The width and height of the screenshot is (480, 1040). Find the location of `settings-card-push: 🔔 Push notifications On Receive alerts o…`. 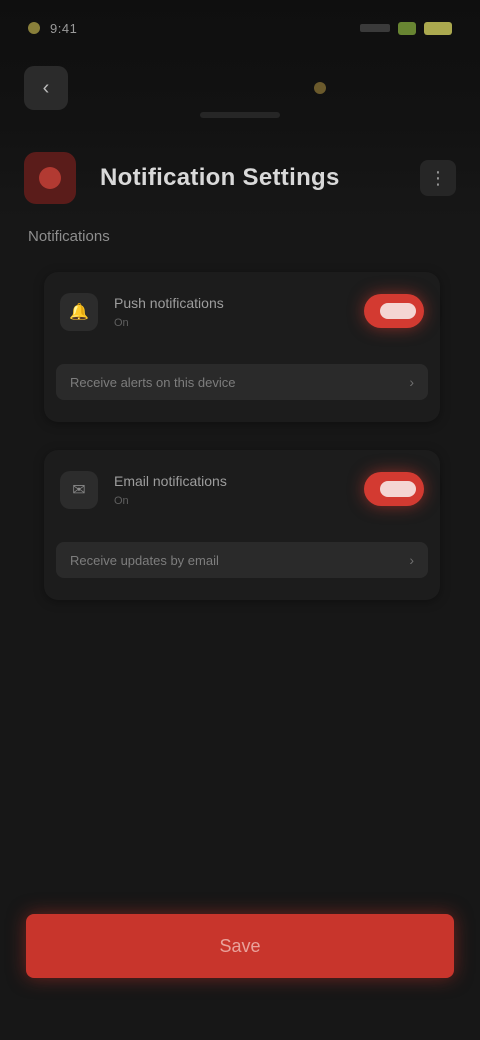

settings-card-push: 🔔 Push notifications On Receive alerts o… is located at coordinates (242, 347).